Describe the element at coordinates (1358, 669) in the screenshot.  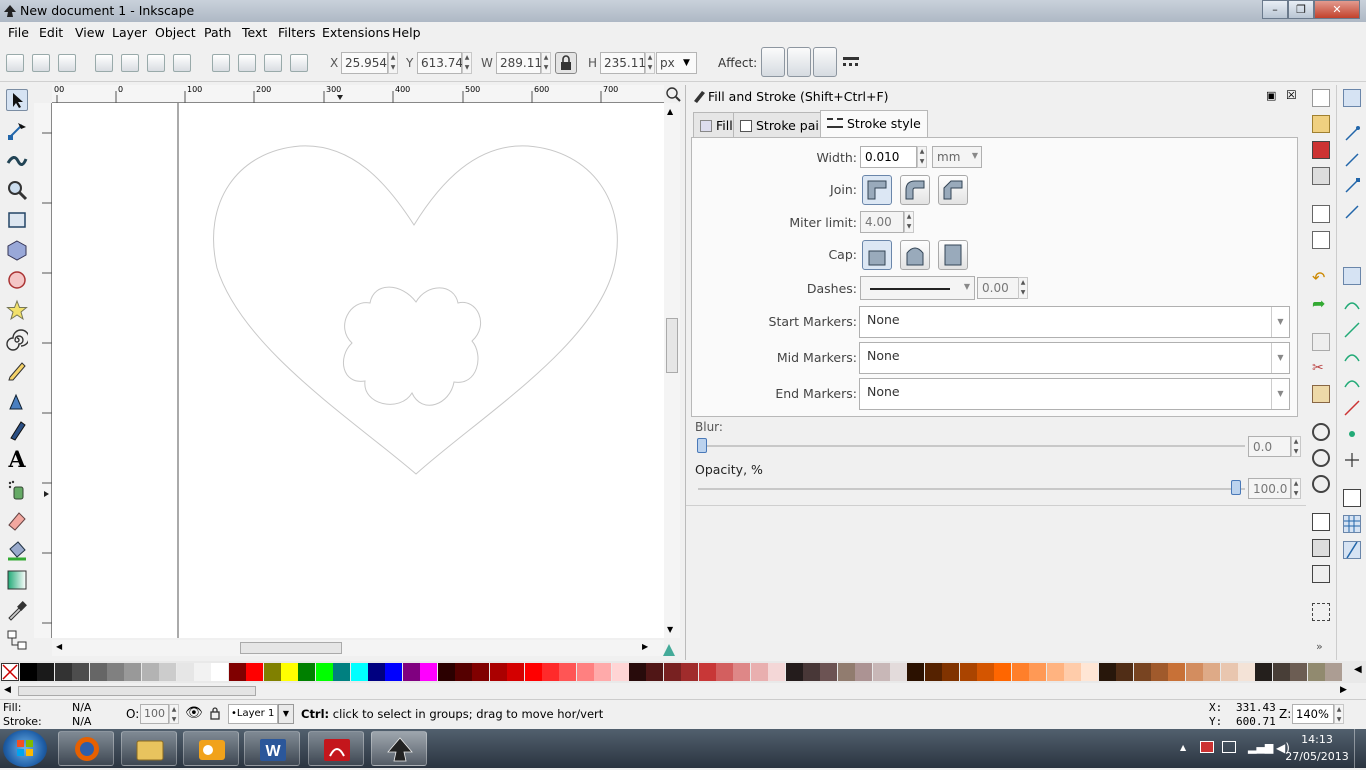
I see `palette-menu-icon: ◀` at that location.